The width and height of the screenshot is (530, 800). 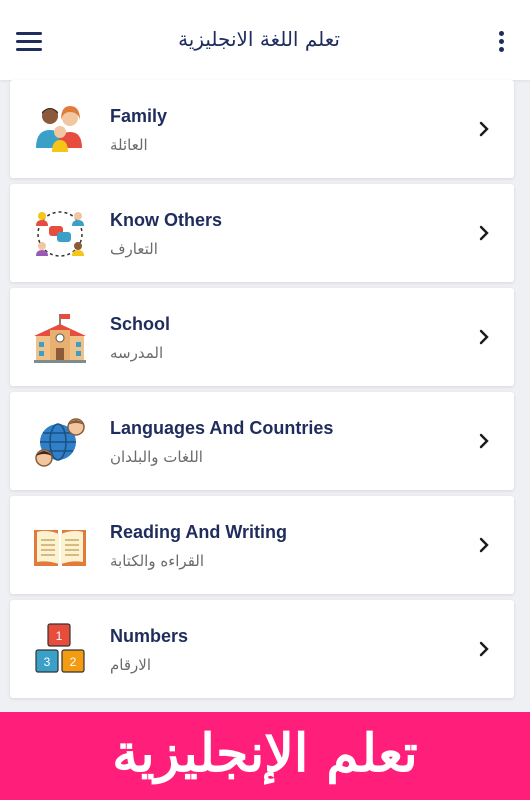 I want to click on banner-text: تعلم الإنجليزية, so click(x=265, y=753).